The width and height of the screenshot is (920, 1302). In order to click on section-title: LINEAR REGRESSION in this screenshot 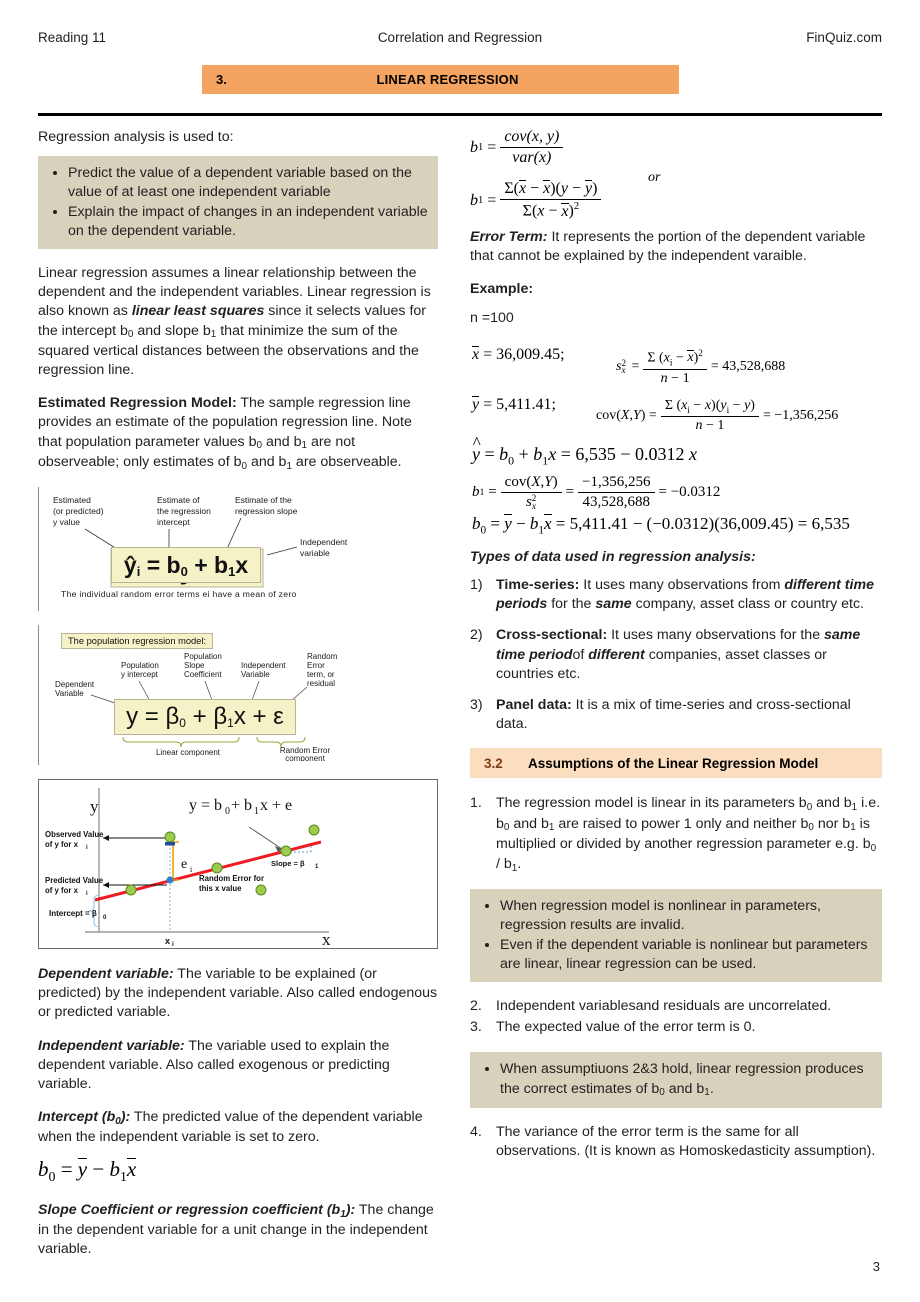, I will do `click(447, 79)`.